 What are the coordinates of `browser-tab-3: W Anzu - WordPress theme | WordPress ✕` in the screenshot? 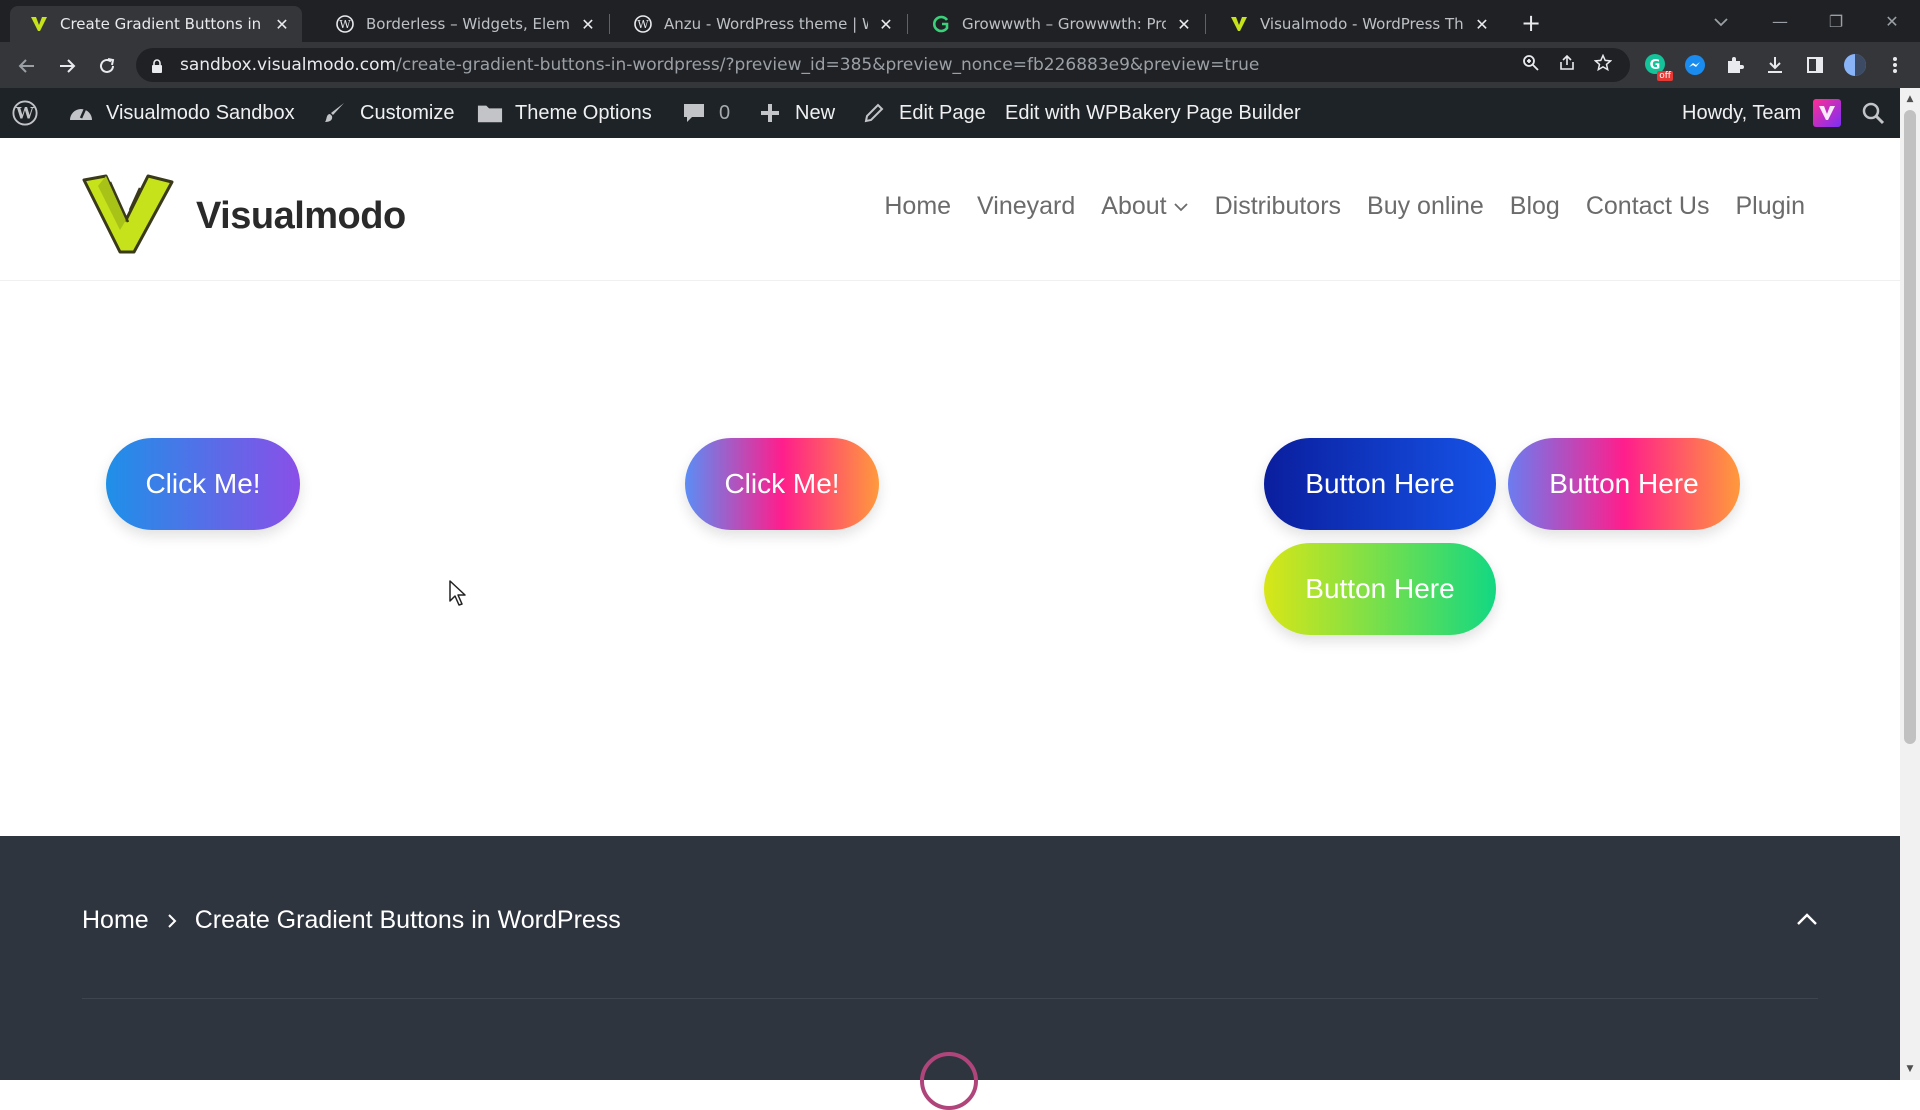 It's located at (760, 24).